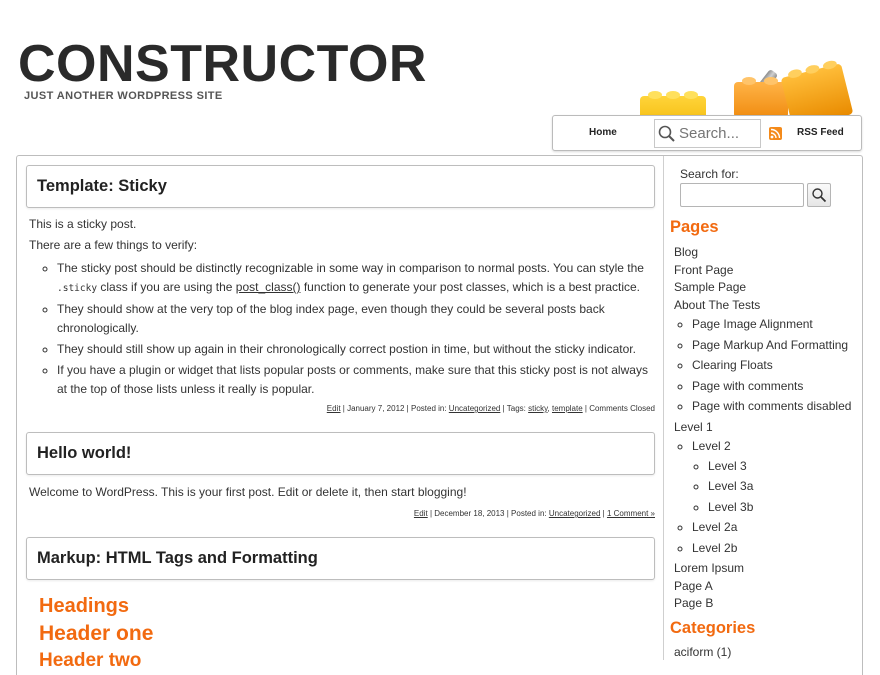 This screenshot has width=880, height=675. I want to click on list-item: Level 2b, so click(771, 549).